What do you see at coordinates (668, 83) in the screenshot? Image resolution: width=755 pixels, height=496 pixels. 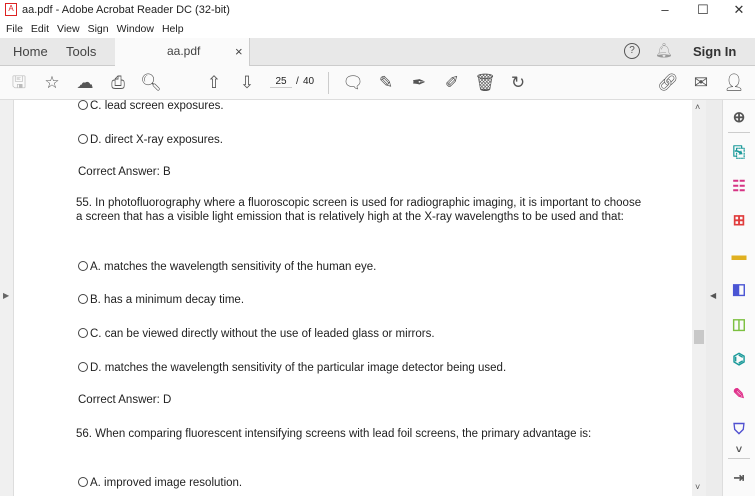 I see `share-link-icon: 🔗︎` at bounding box center [668, 83].